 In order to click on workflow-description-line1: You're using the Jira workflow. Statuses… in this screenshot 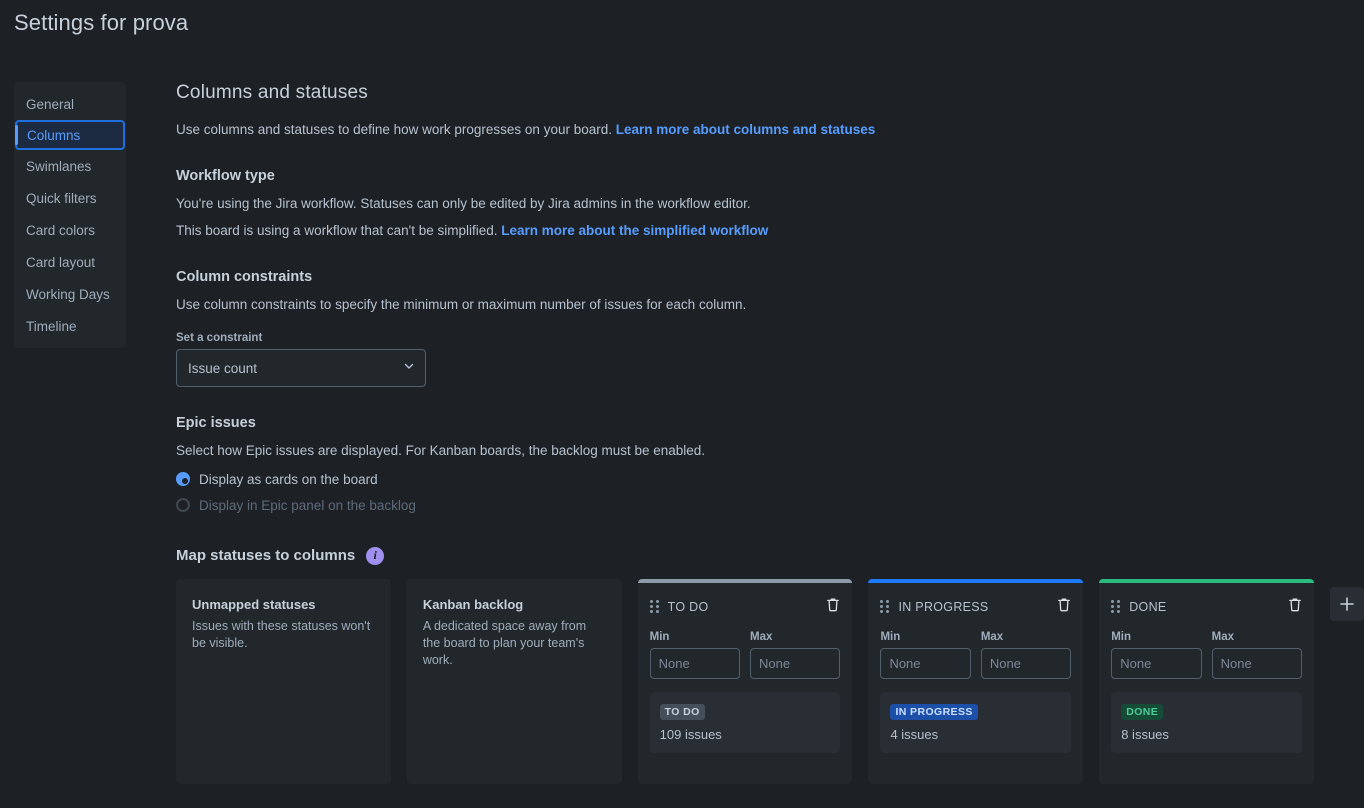, I will do `click(463, 203)`.